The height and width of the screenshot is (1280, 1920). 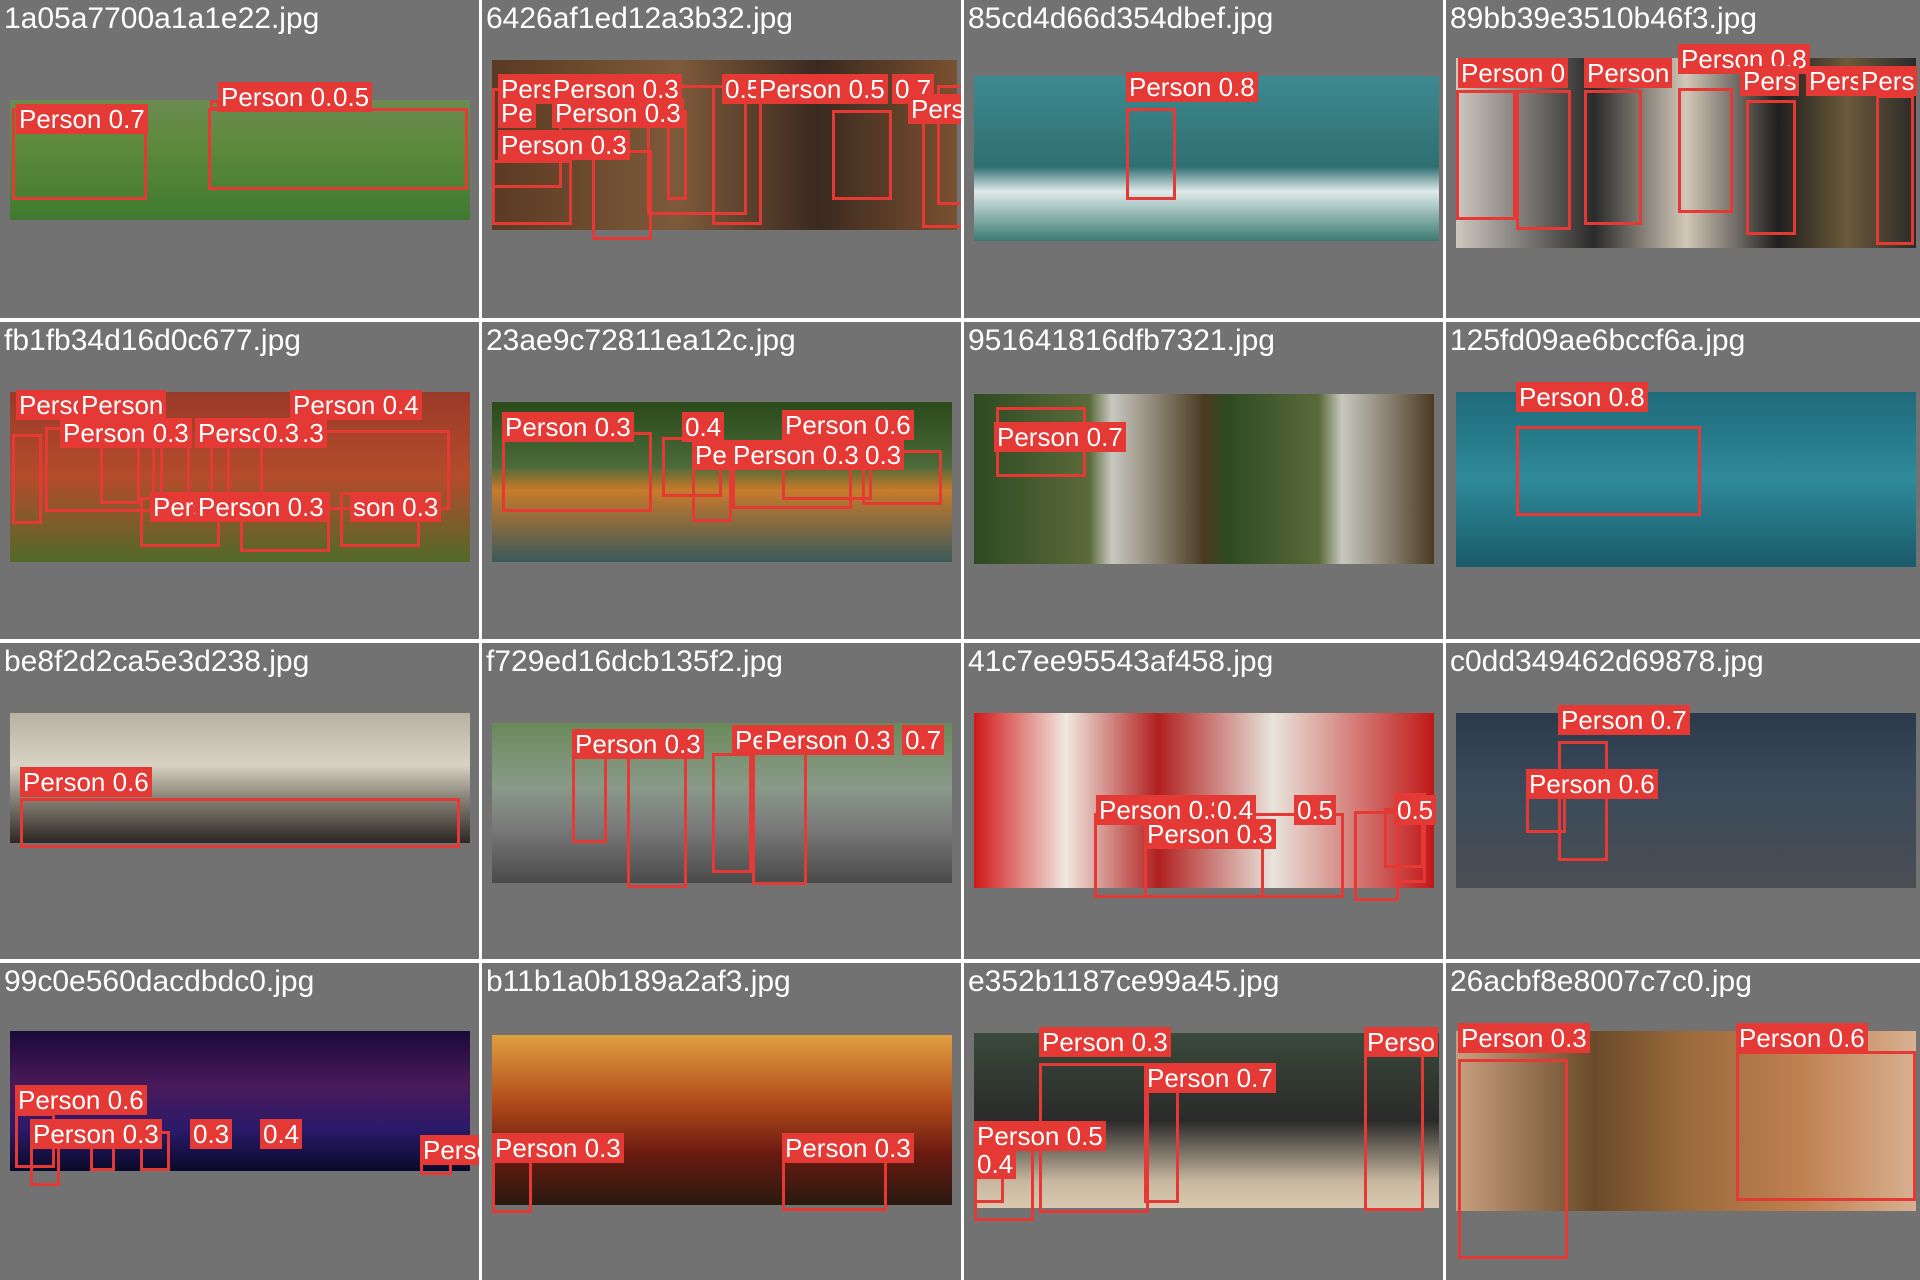 I want to click on grid-cell: Person 0.6 be8f2d2ca5e3d238.jpg, so click(x=239, y=801).